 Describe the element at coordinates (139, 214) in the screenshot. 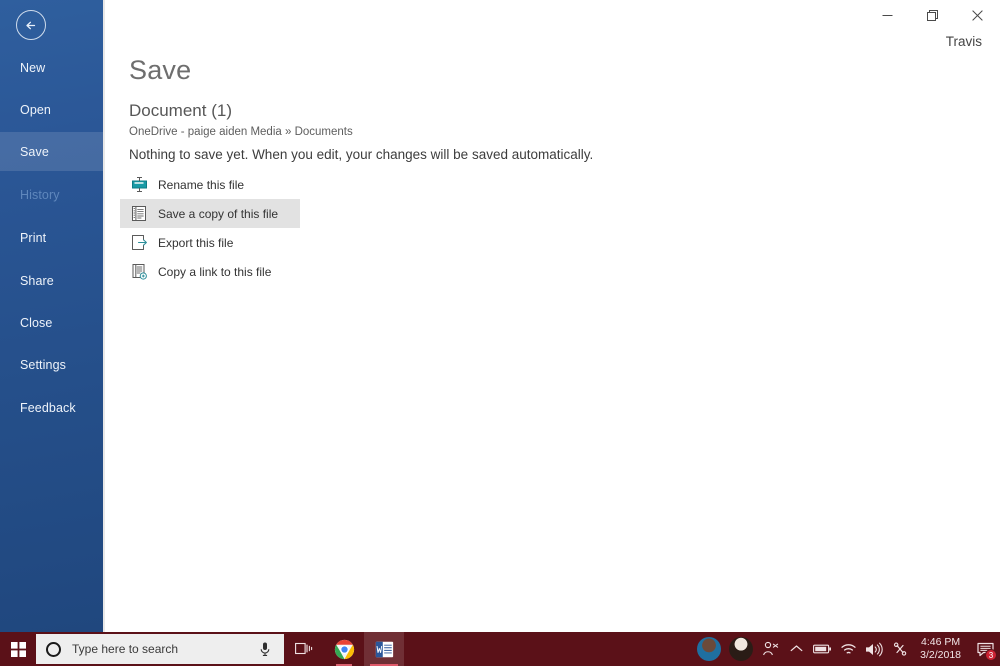

I see `save-copy-icon` at that location.